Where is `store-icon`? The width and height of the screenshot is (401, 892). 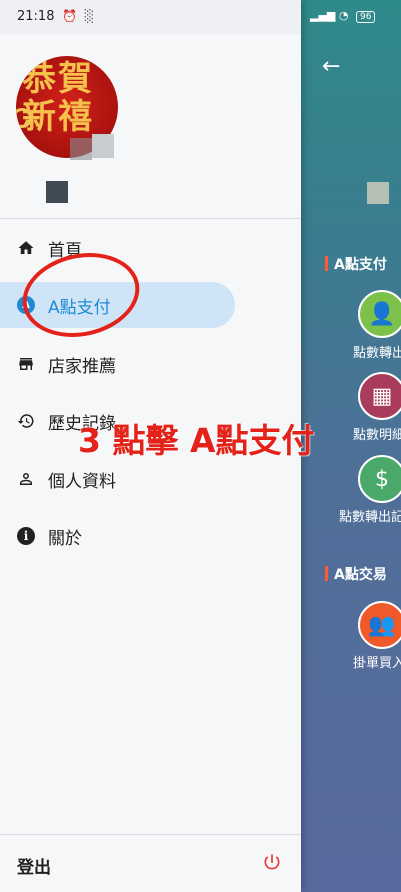
store-icon is located at coordinates (26, 364).